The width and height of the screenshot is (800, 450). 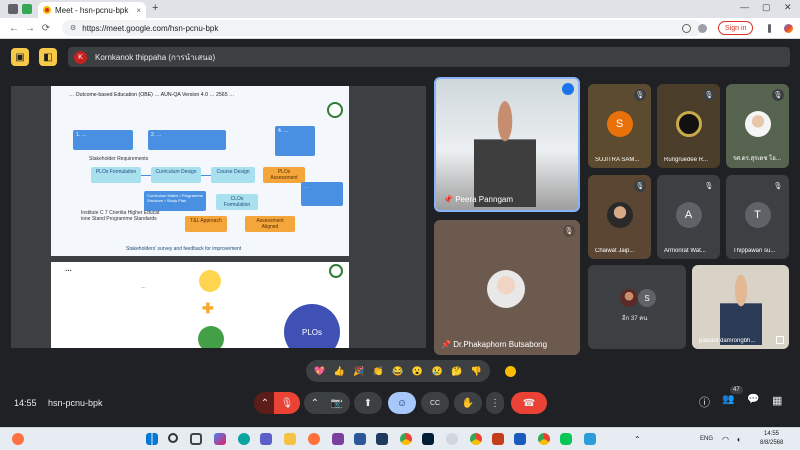 I want to click on word-icon, so click(x=520, y=439).